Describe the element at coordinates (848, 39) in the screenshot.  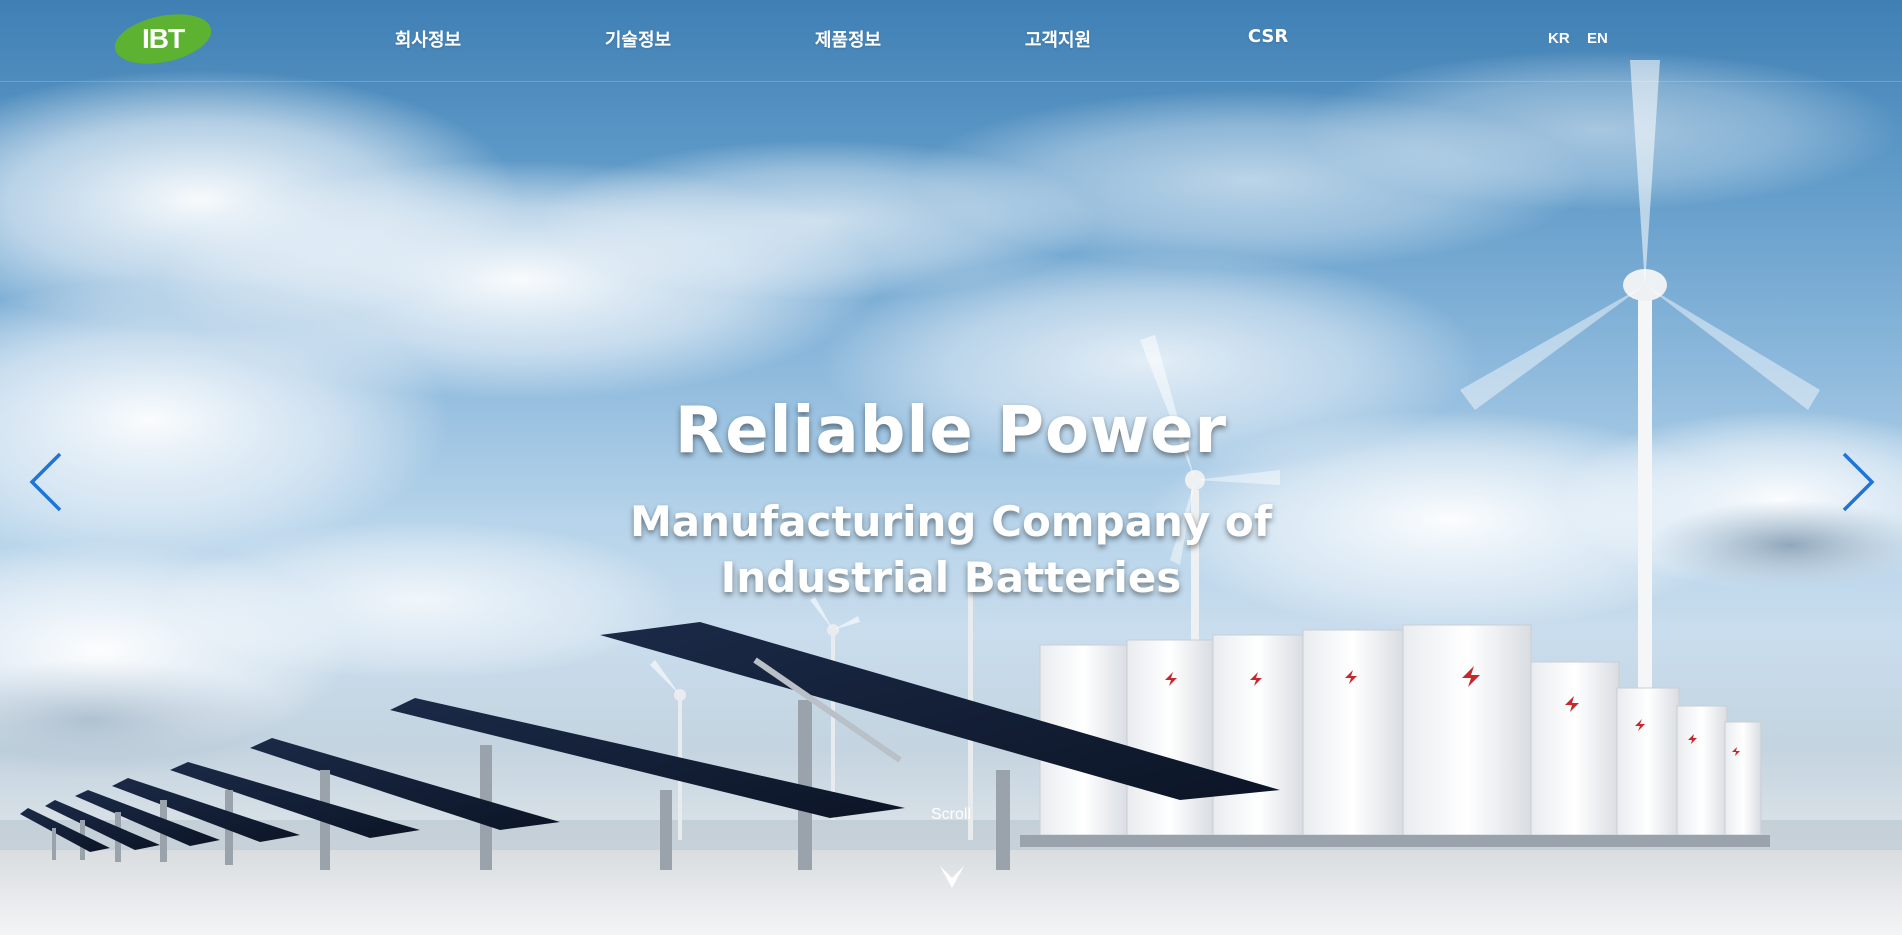
I see `nav-product-info: 제품정보` at that location.